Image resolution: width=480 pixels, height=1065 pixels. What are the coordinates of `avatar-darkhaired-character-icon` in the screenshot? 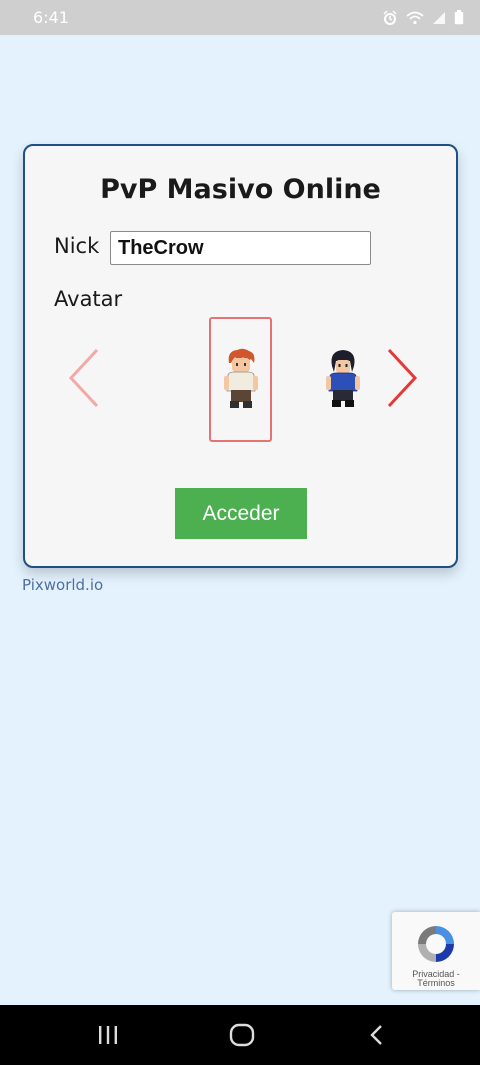 It's located at (343, 378).